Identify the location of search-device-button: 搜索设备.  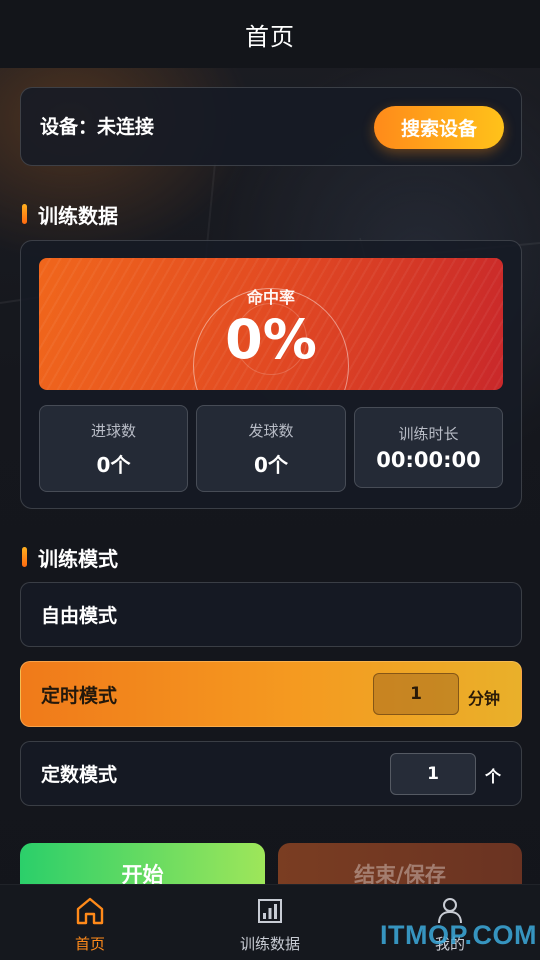
(439, 127).